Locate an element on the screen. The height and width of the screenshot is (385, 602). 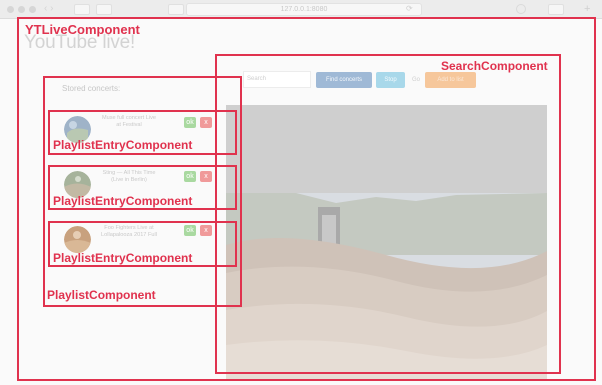
search-component-label: SearchComponent is located at coordinates (494, 66).